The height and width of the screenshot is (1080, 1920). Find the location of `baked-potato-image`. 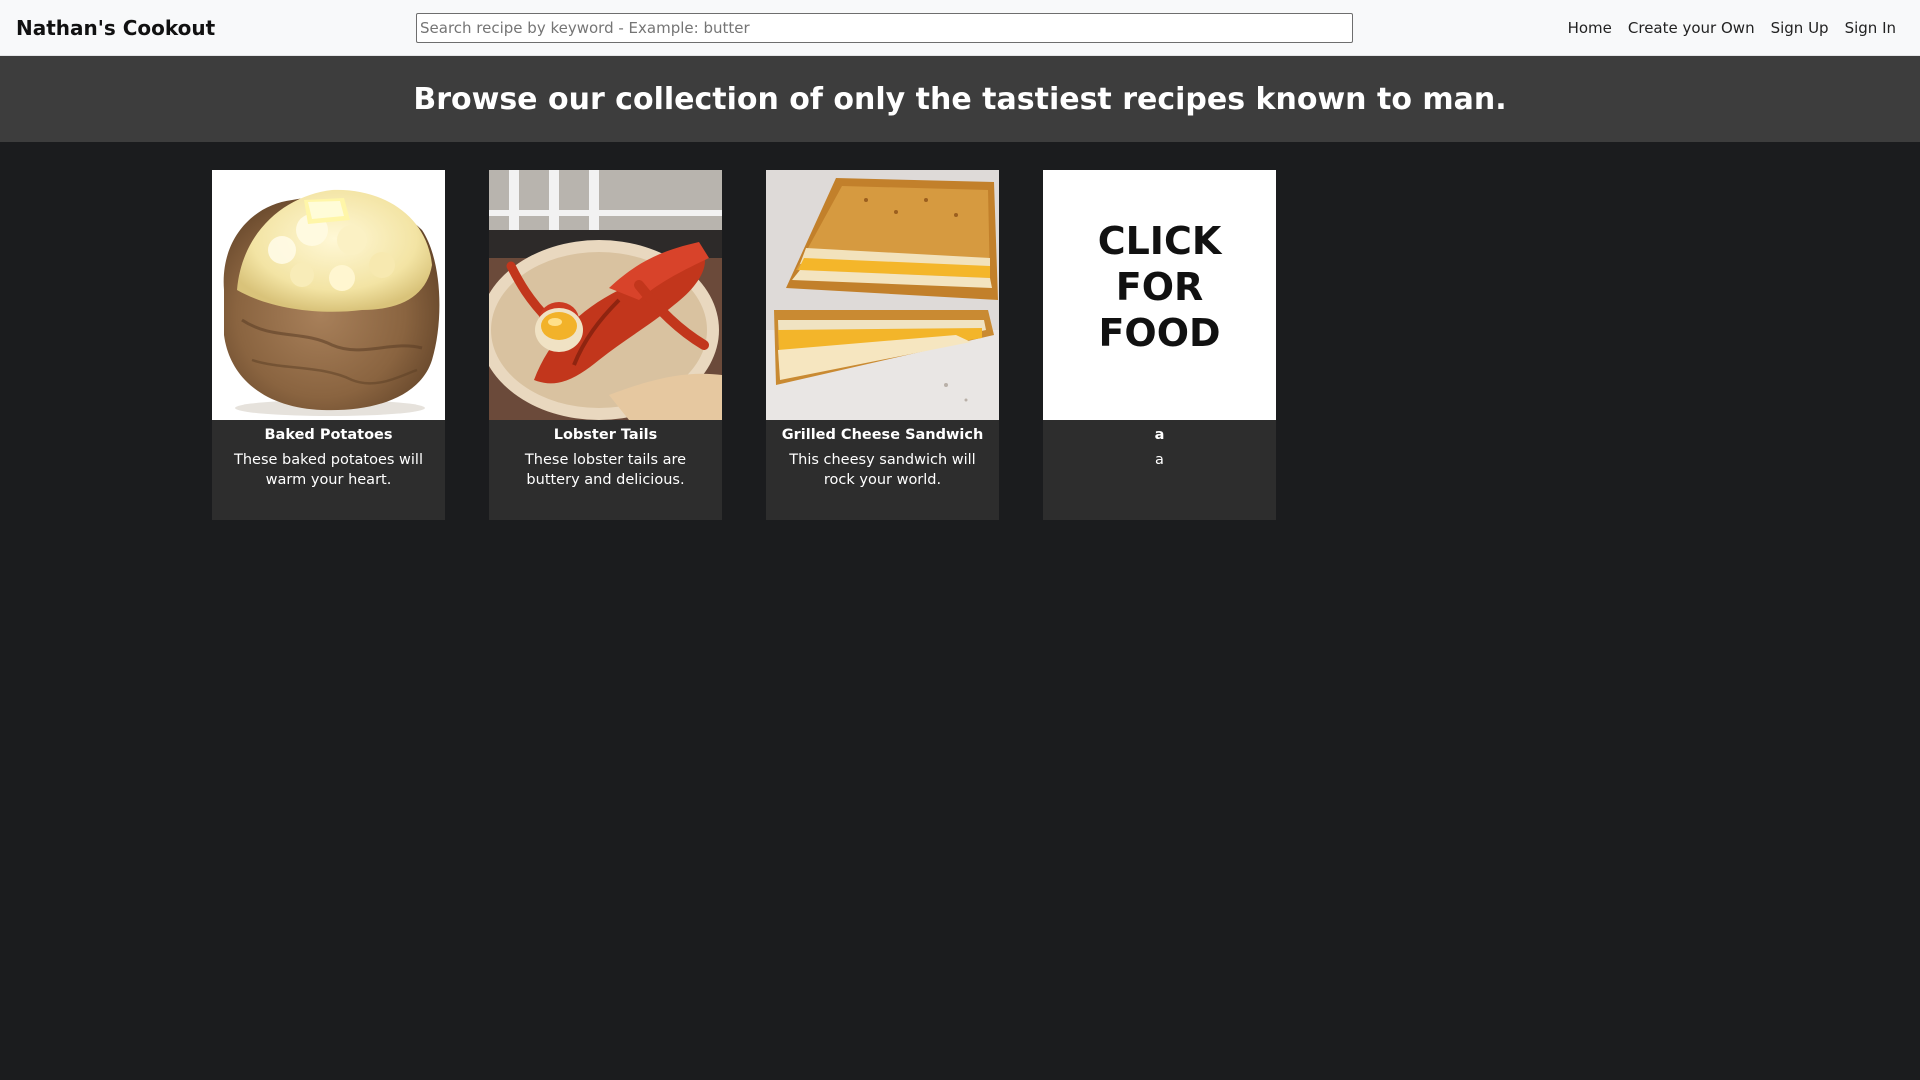

baked-potato-image is located at coordinates (328, 295).